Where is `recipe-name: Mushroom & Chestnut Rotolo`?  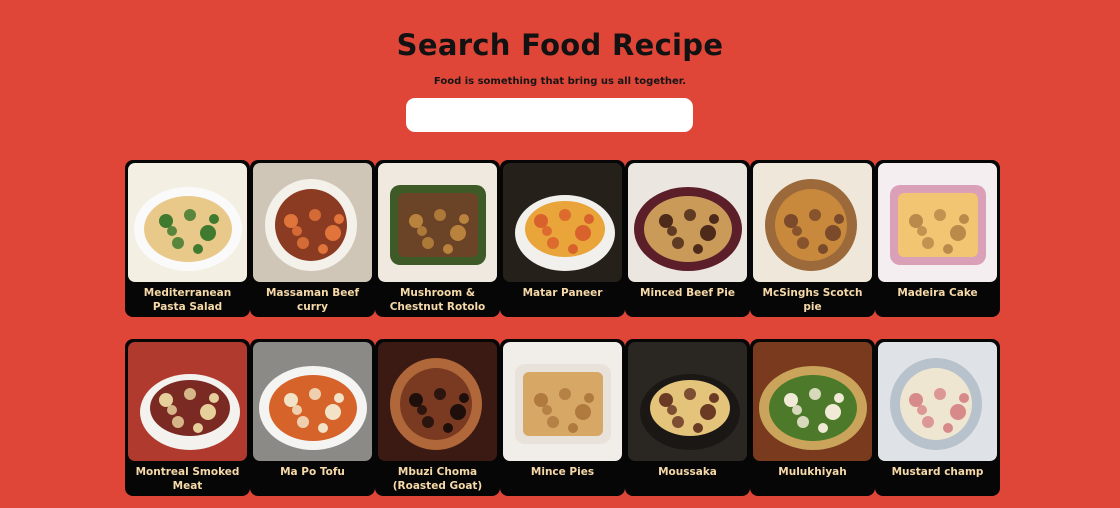 recipe-name: Mushroom & Chestnut Rotolo is located at coordinates (437, 300).